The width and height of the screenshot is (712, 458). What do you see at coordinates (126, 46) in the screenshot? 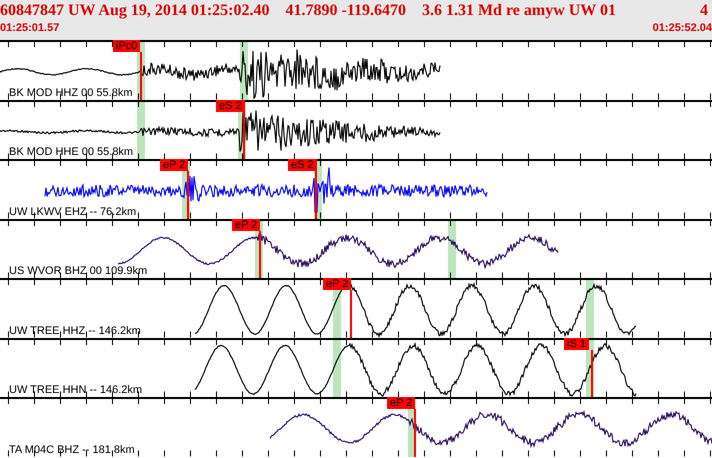
I see `pick-label: iPc0` at bounding box center [126, 46].